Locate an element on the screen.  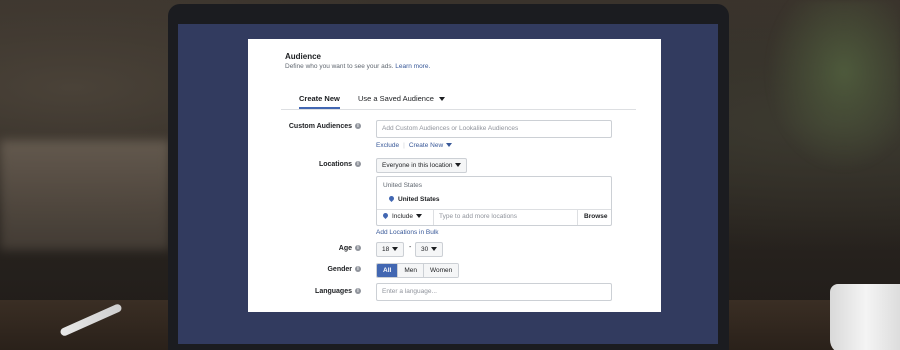
gender-women-button: Women is located at coordinates (441, 270).